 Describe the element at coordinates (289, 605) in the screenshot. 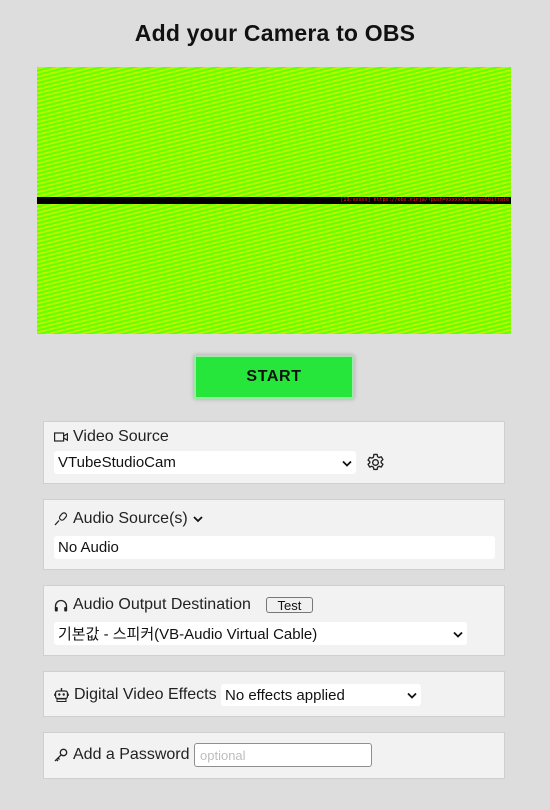

I see `test-audio-button: Test` at that location.